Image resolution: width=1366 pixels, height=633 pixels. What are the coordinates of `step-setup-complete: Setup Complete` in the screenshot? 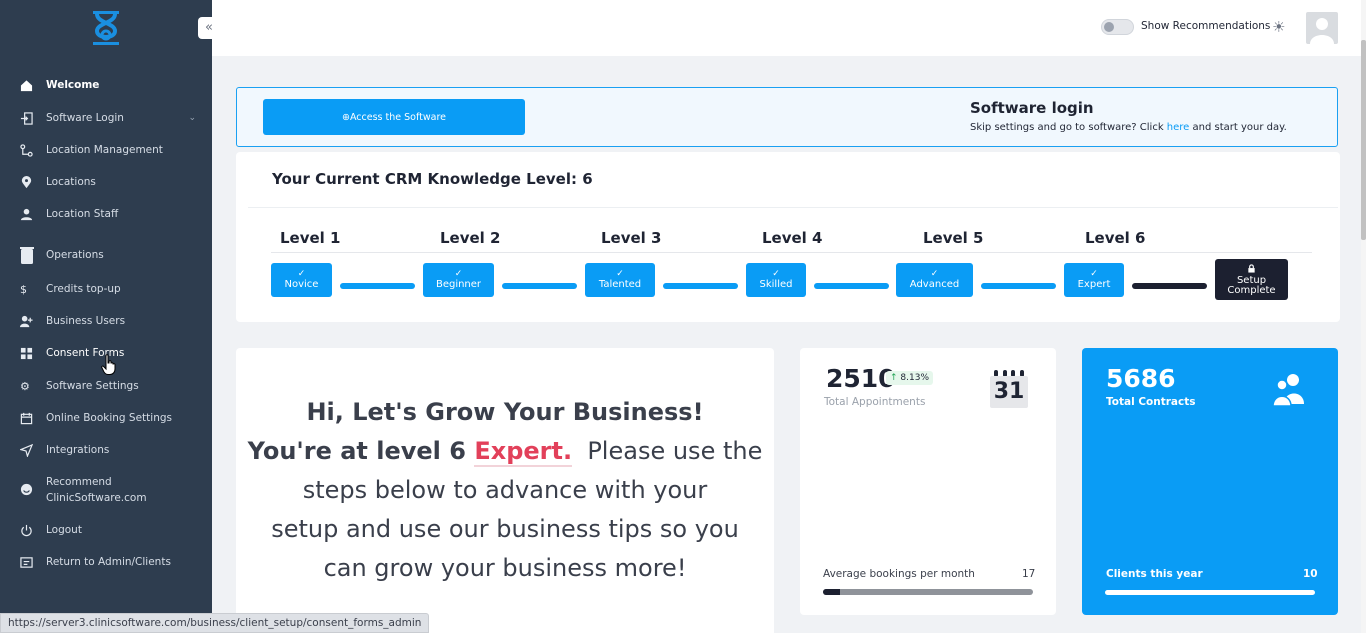 It's located at (1251, 279).